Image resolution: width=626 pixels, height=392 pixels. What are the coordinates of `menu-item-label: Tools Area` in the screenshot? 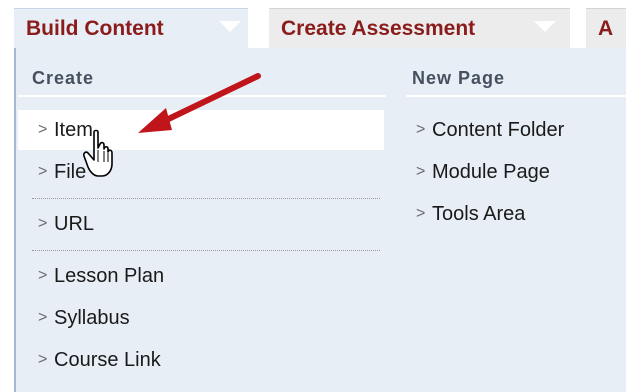 It's located at (479, 213).